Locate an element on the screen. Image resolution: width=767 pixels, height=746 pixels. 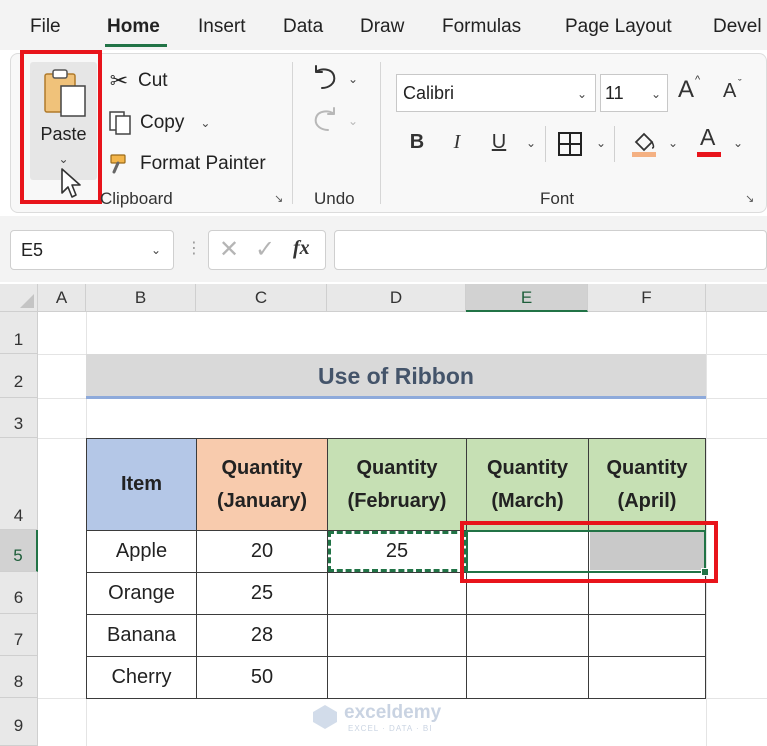
font-name-select: Calibri ⌄ is located at coordinates (496, 93).